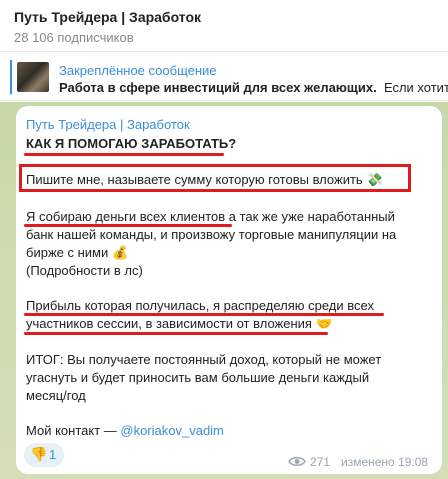  Describe the element at coordinates (120, 252) in the screenshot. I see `money-bag-icon: 💰` at that location.